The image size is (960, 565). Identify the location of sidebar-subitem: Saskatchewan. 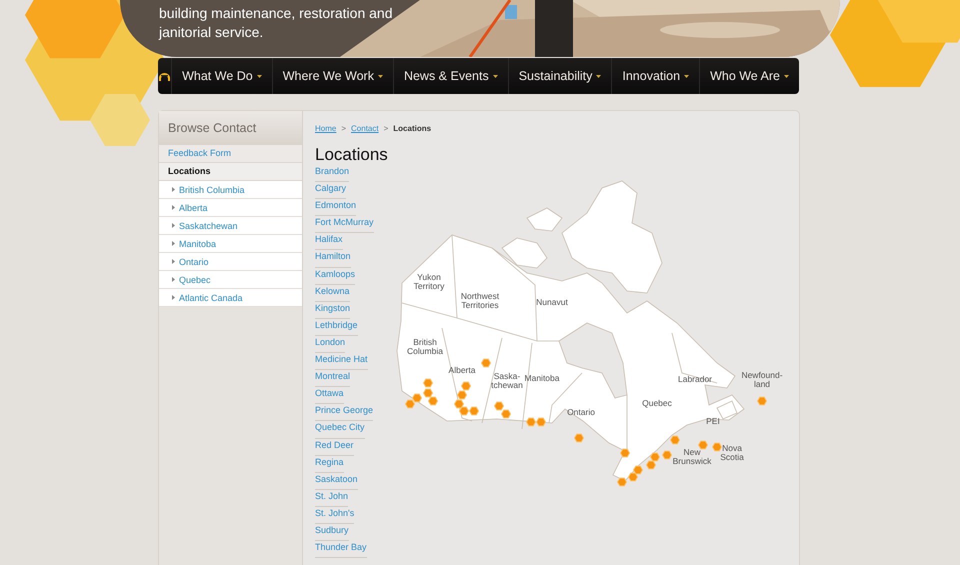
(230, 226).